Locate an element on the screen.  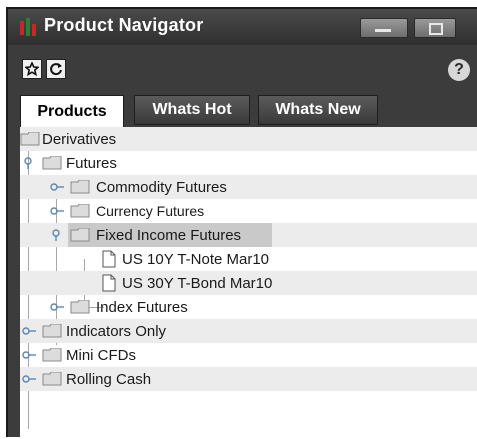
favorite-button is located at coordinates (32, 69).